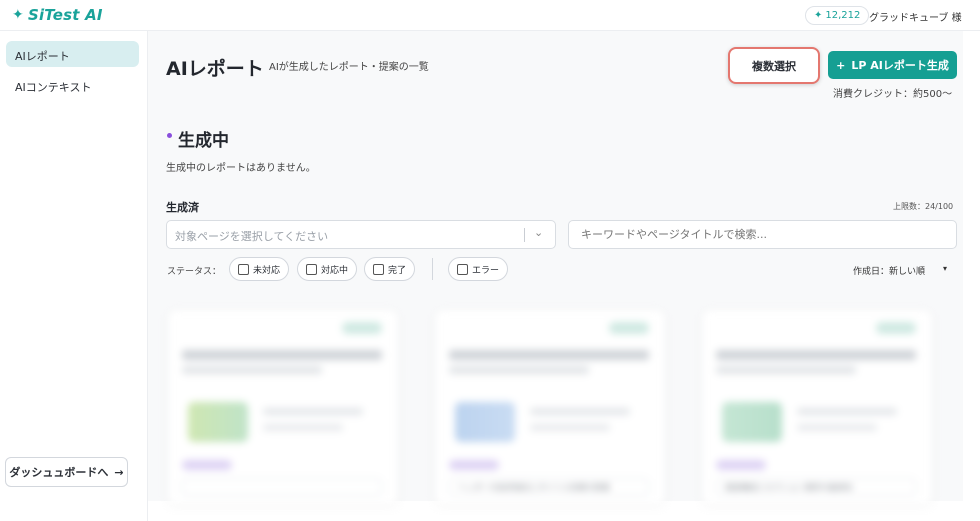 The height and width of the screenshot is (521, 980). What do you see at coordinates (843, 15) in the screenshot?
I see `credit-balance-value: 12,212` at bounding box center [843, 15].